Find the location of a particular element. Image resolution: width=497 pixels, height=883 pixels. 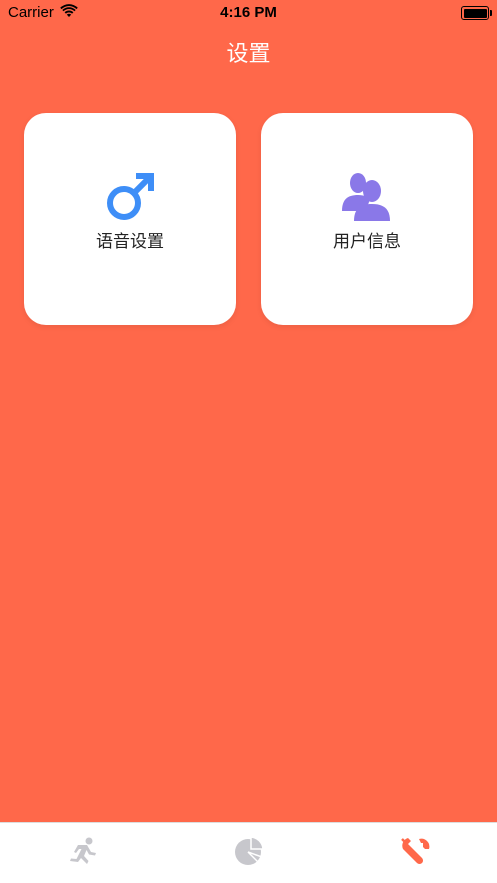

status-bar: Carrier 4:16 PM is located at coordinates (248, 13).